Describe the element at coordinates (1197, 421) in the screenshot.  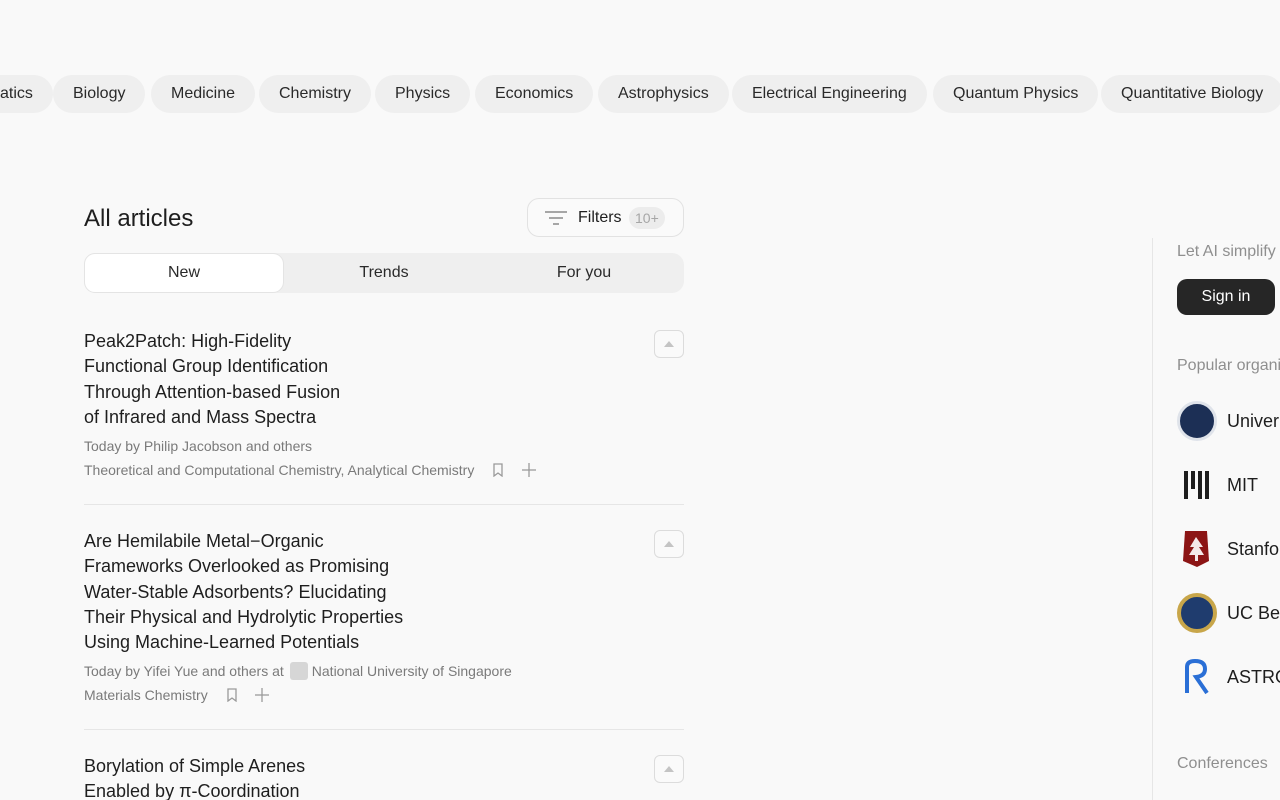
I see `university-seal-icon` at that location.